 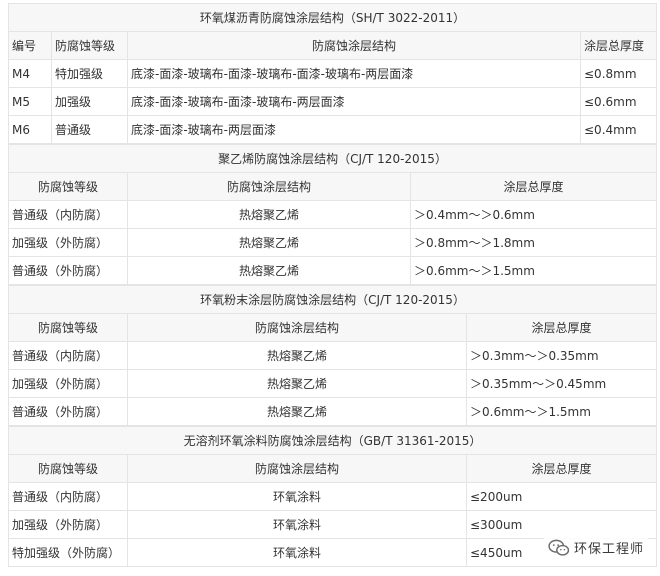 I want to click on col-header-id: 编号, so click(x=30, y=45).